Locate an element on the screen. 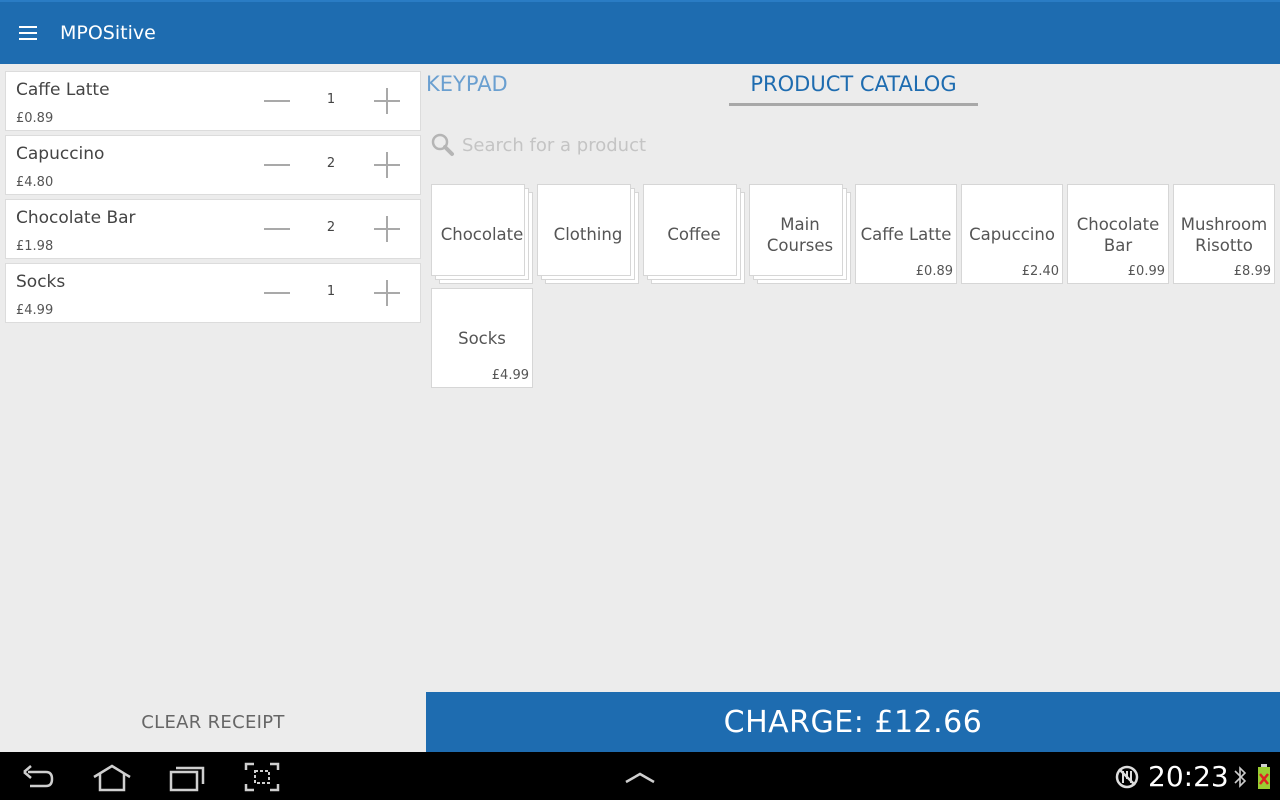 This screenshot has width=1280, height=800. status-clock: 20:23 is located at coordinates (1188, 776).